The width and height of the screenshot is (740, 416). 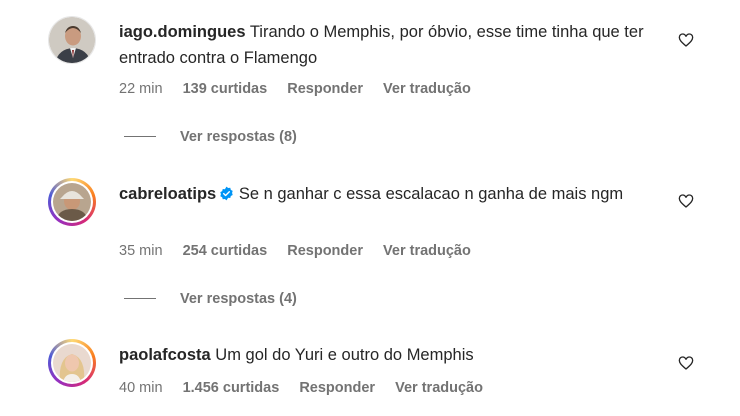 I want to click on view-replies-label: Ver respostas (4), so click(x=238, y=299).